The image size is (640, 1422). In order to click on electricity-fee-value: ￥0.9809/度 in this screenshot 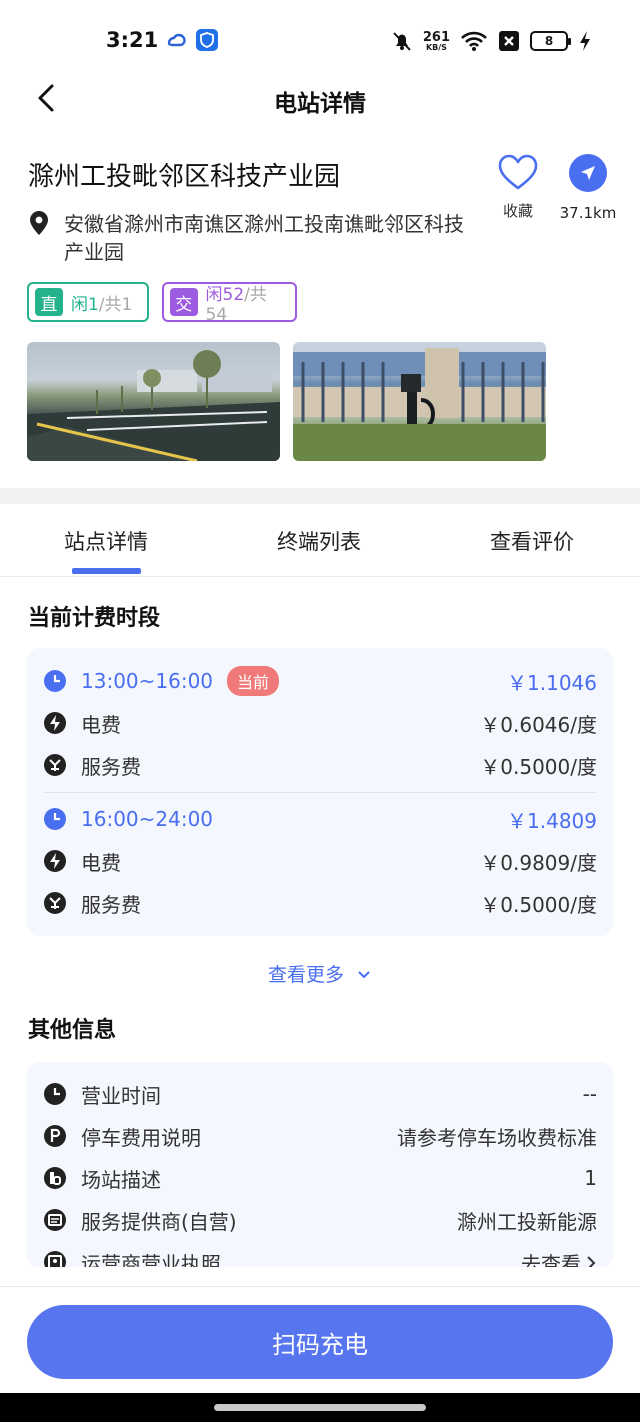, I will do `click(538, 862)`.